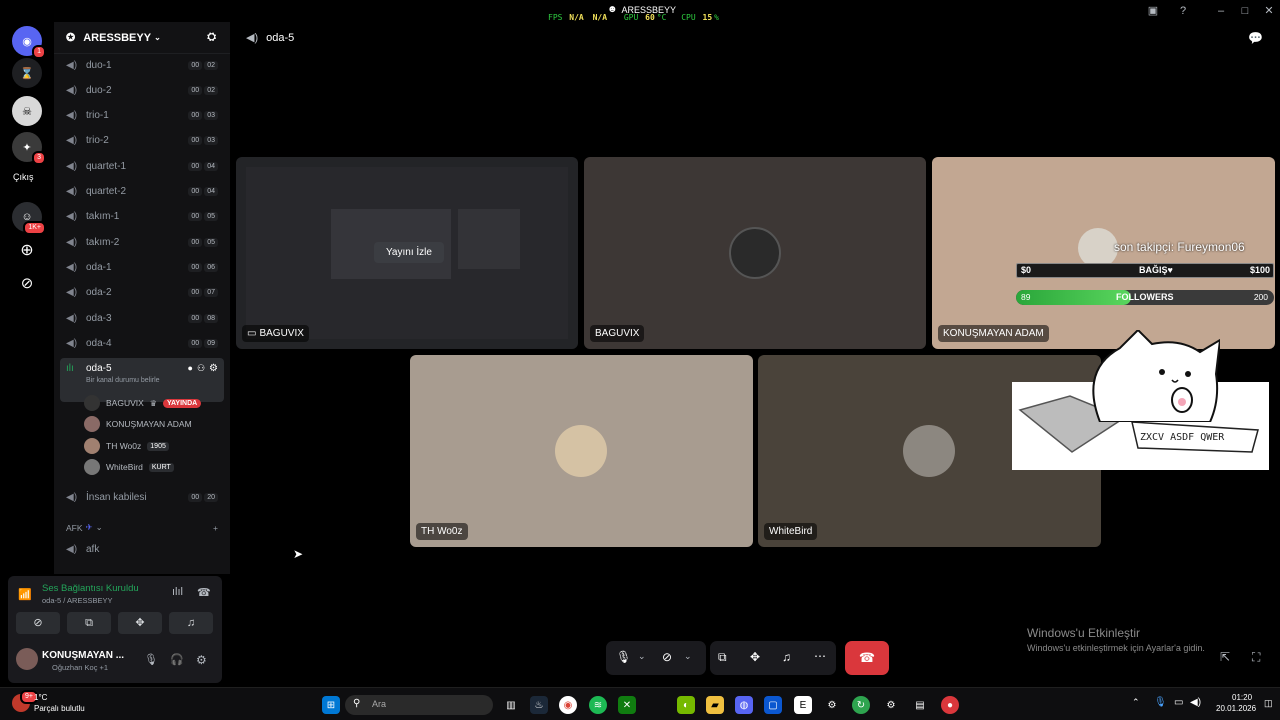 This screenshot has height=720, width=1280. I want to click on participant-tile: BAGUVIX, so click(755, 253).